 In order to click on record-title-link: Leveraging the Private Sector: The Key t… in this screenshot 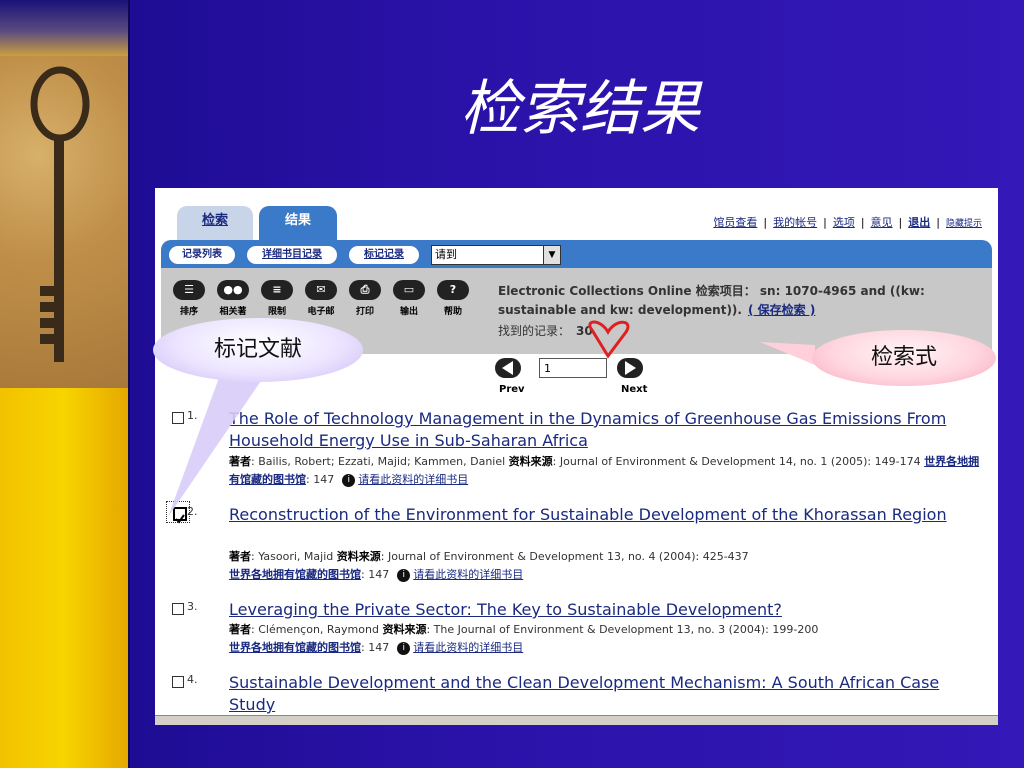, I will do `click(609, 610)`.